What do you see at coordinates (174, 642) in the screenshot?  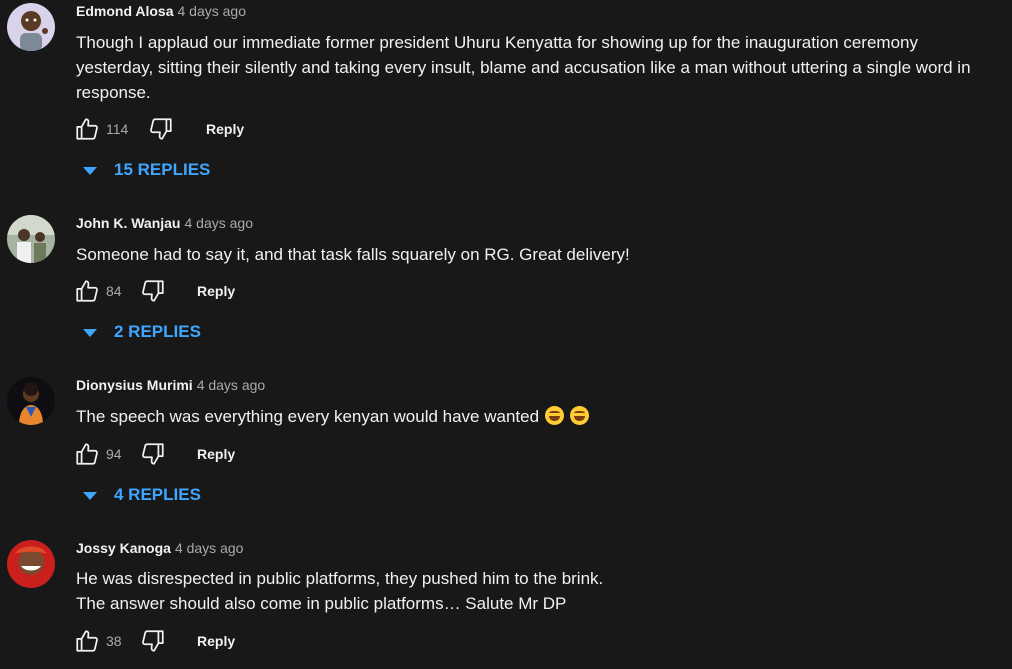 I see `comment-actions: 38 Reply` at bounding box center [174, 642].